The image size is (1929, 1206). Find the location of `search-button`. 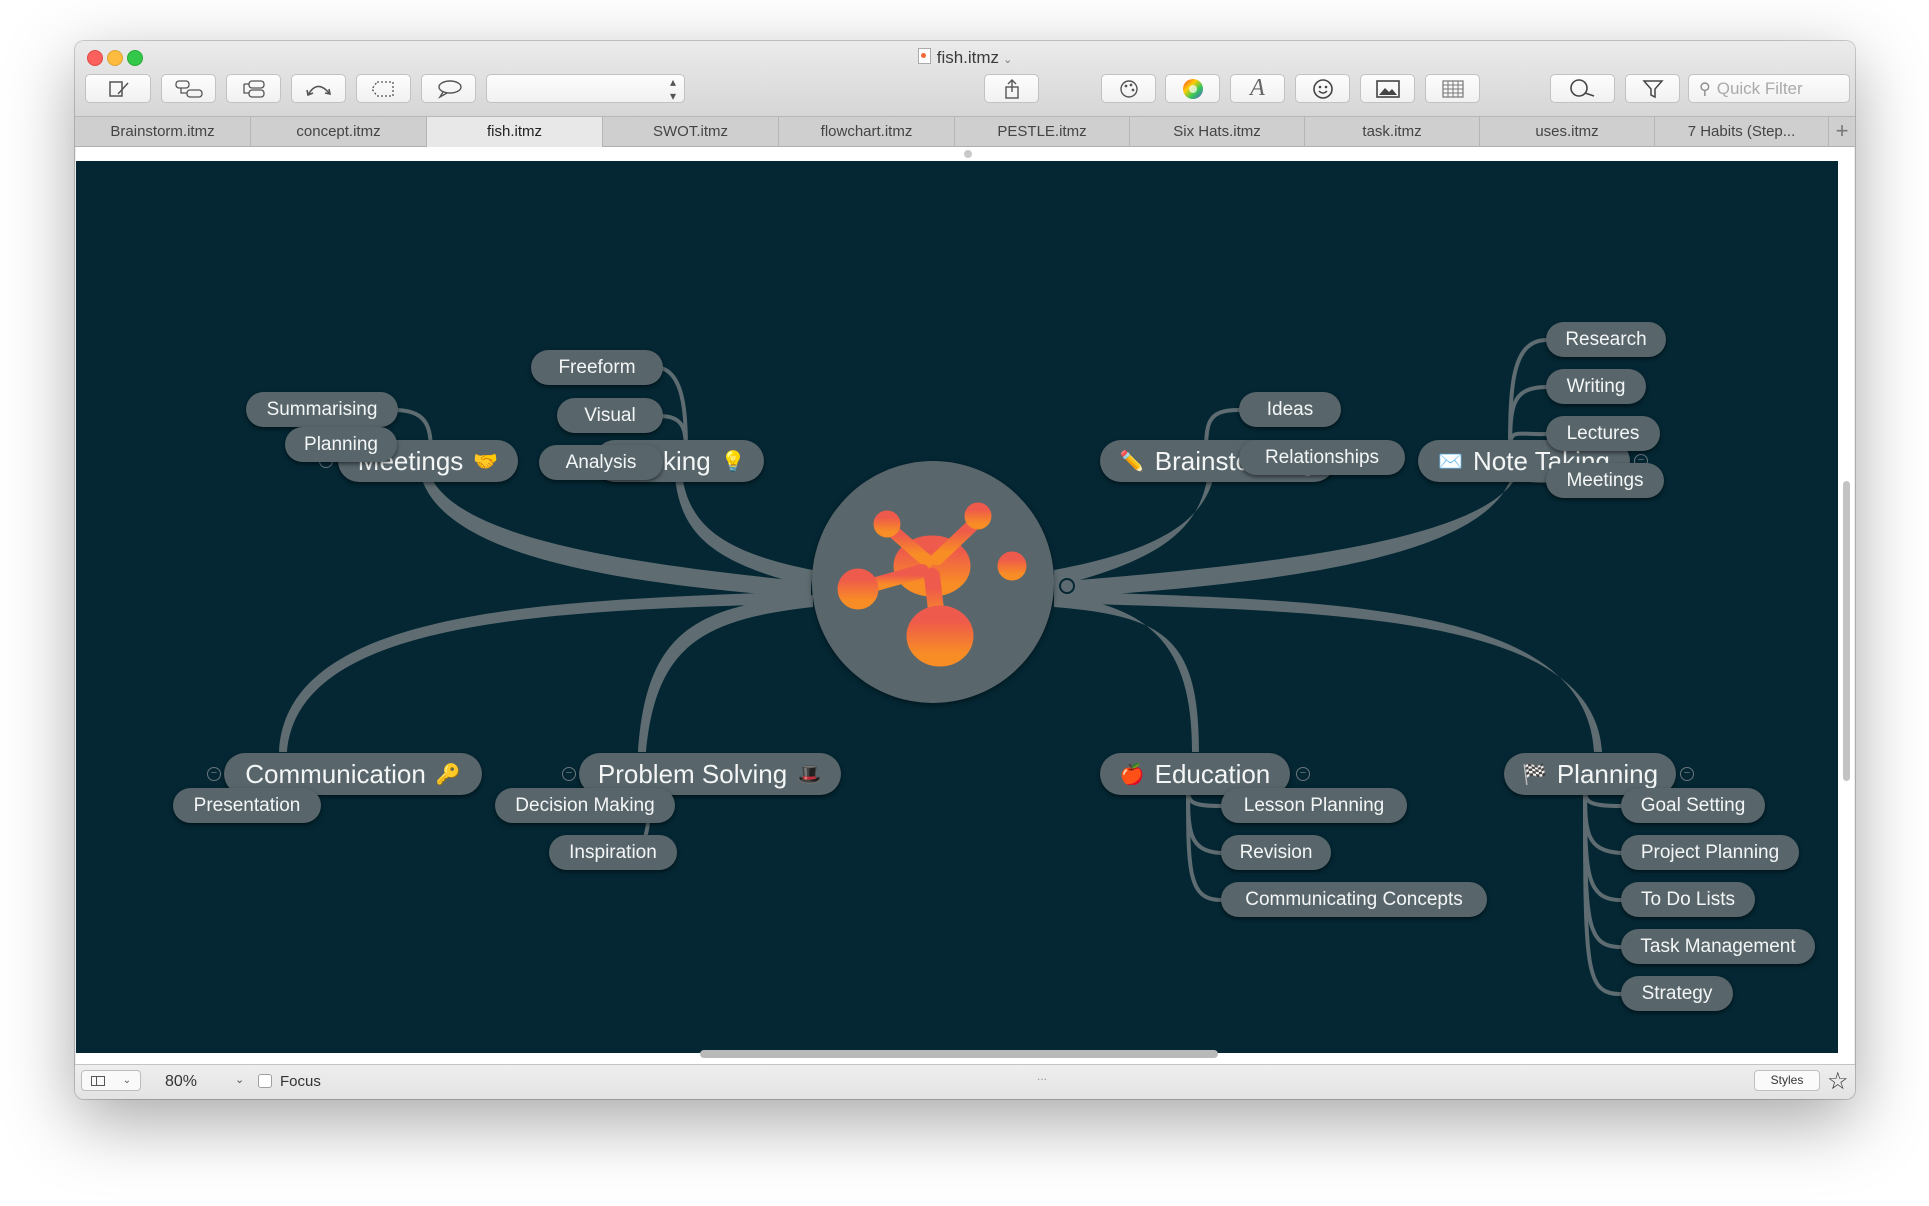

search-button is located at coordinates (1582, 88).